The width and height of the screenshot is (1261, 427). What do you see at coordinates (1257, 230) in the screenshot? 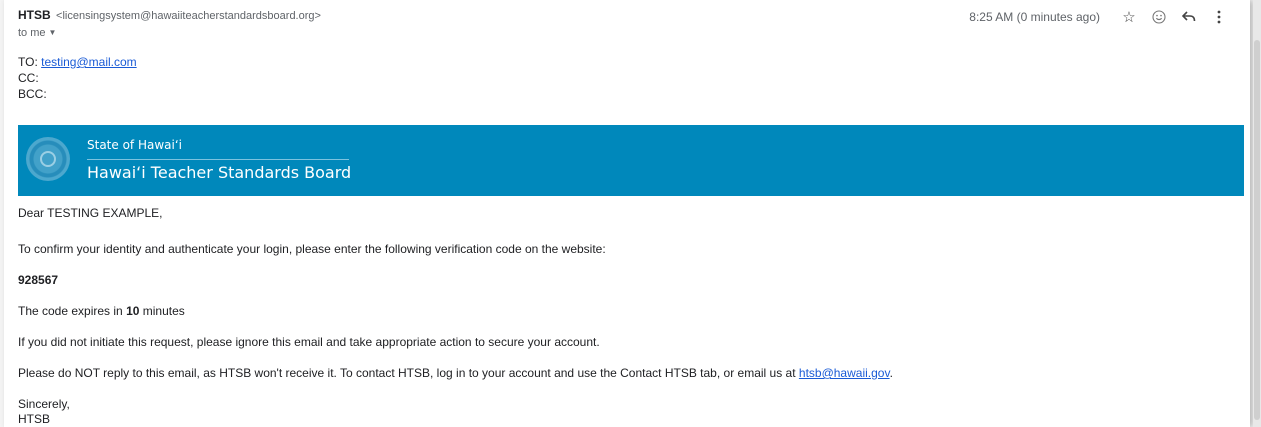
I see `scrollbar-thumb` at bounding box center [1257, 230].